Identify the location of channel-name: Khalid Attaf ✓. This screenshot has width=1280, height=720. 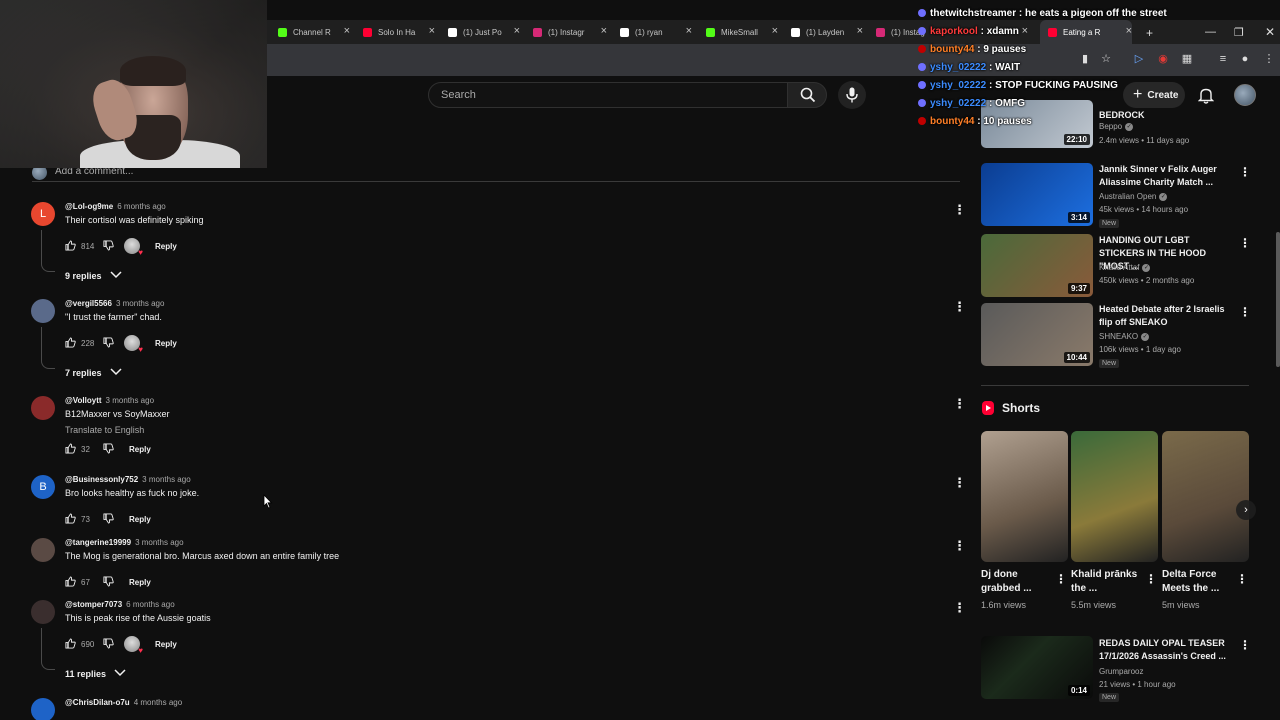
(1125, 267).